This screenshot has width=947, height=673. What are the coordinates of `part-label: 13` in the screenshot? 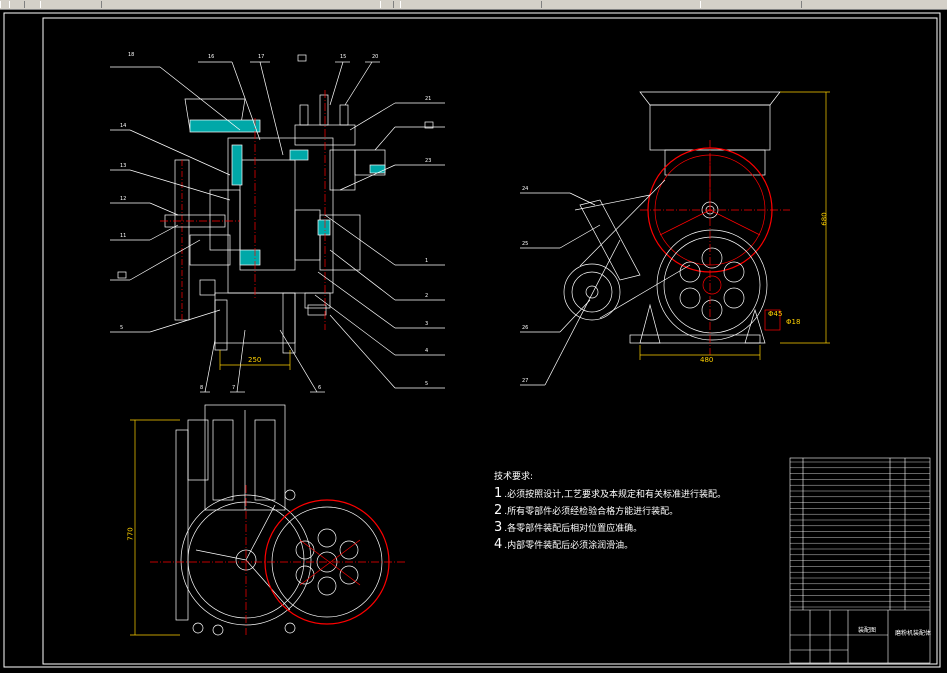 It's located at (123, 166).